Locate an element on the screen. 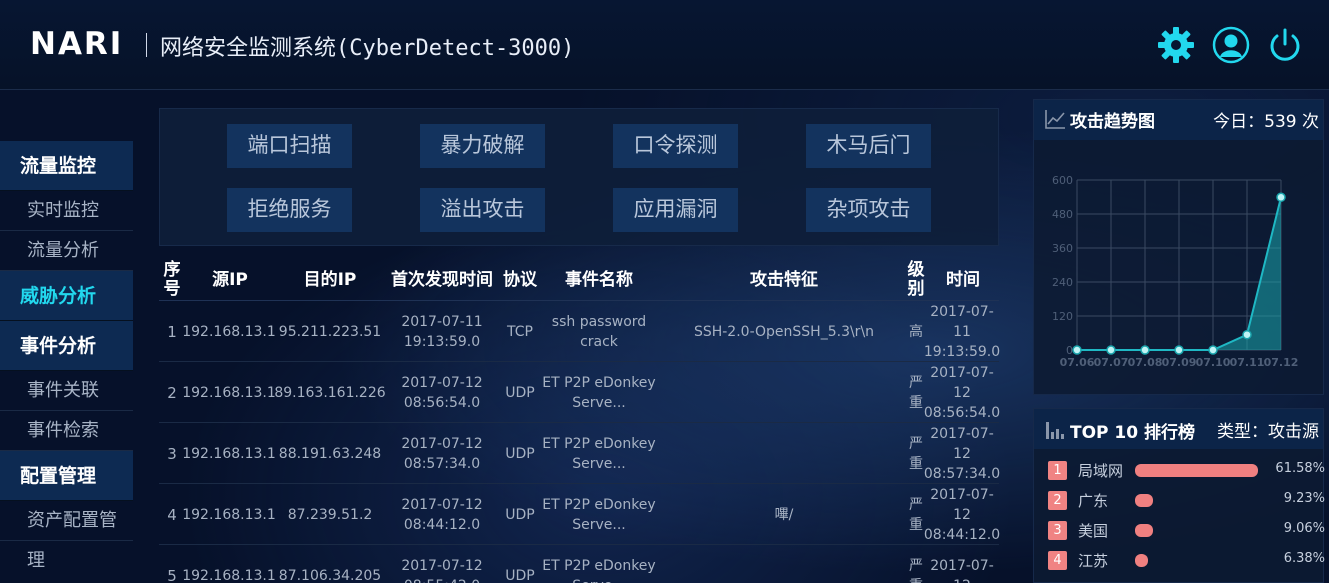 Image resolution: width=1329 pixels, height=583 pixels. column-header-dst-ip: 目的IP is located at coordinates (330, 280).